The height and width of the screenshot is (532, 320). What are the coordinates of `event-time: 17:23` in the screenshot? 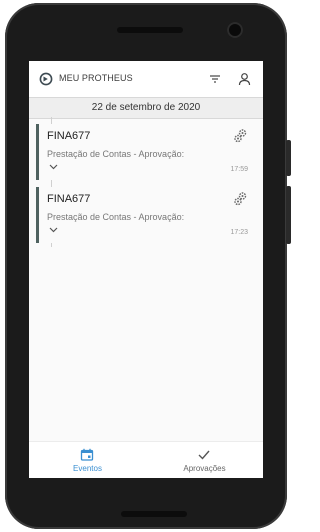 It's located at (239, 232).